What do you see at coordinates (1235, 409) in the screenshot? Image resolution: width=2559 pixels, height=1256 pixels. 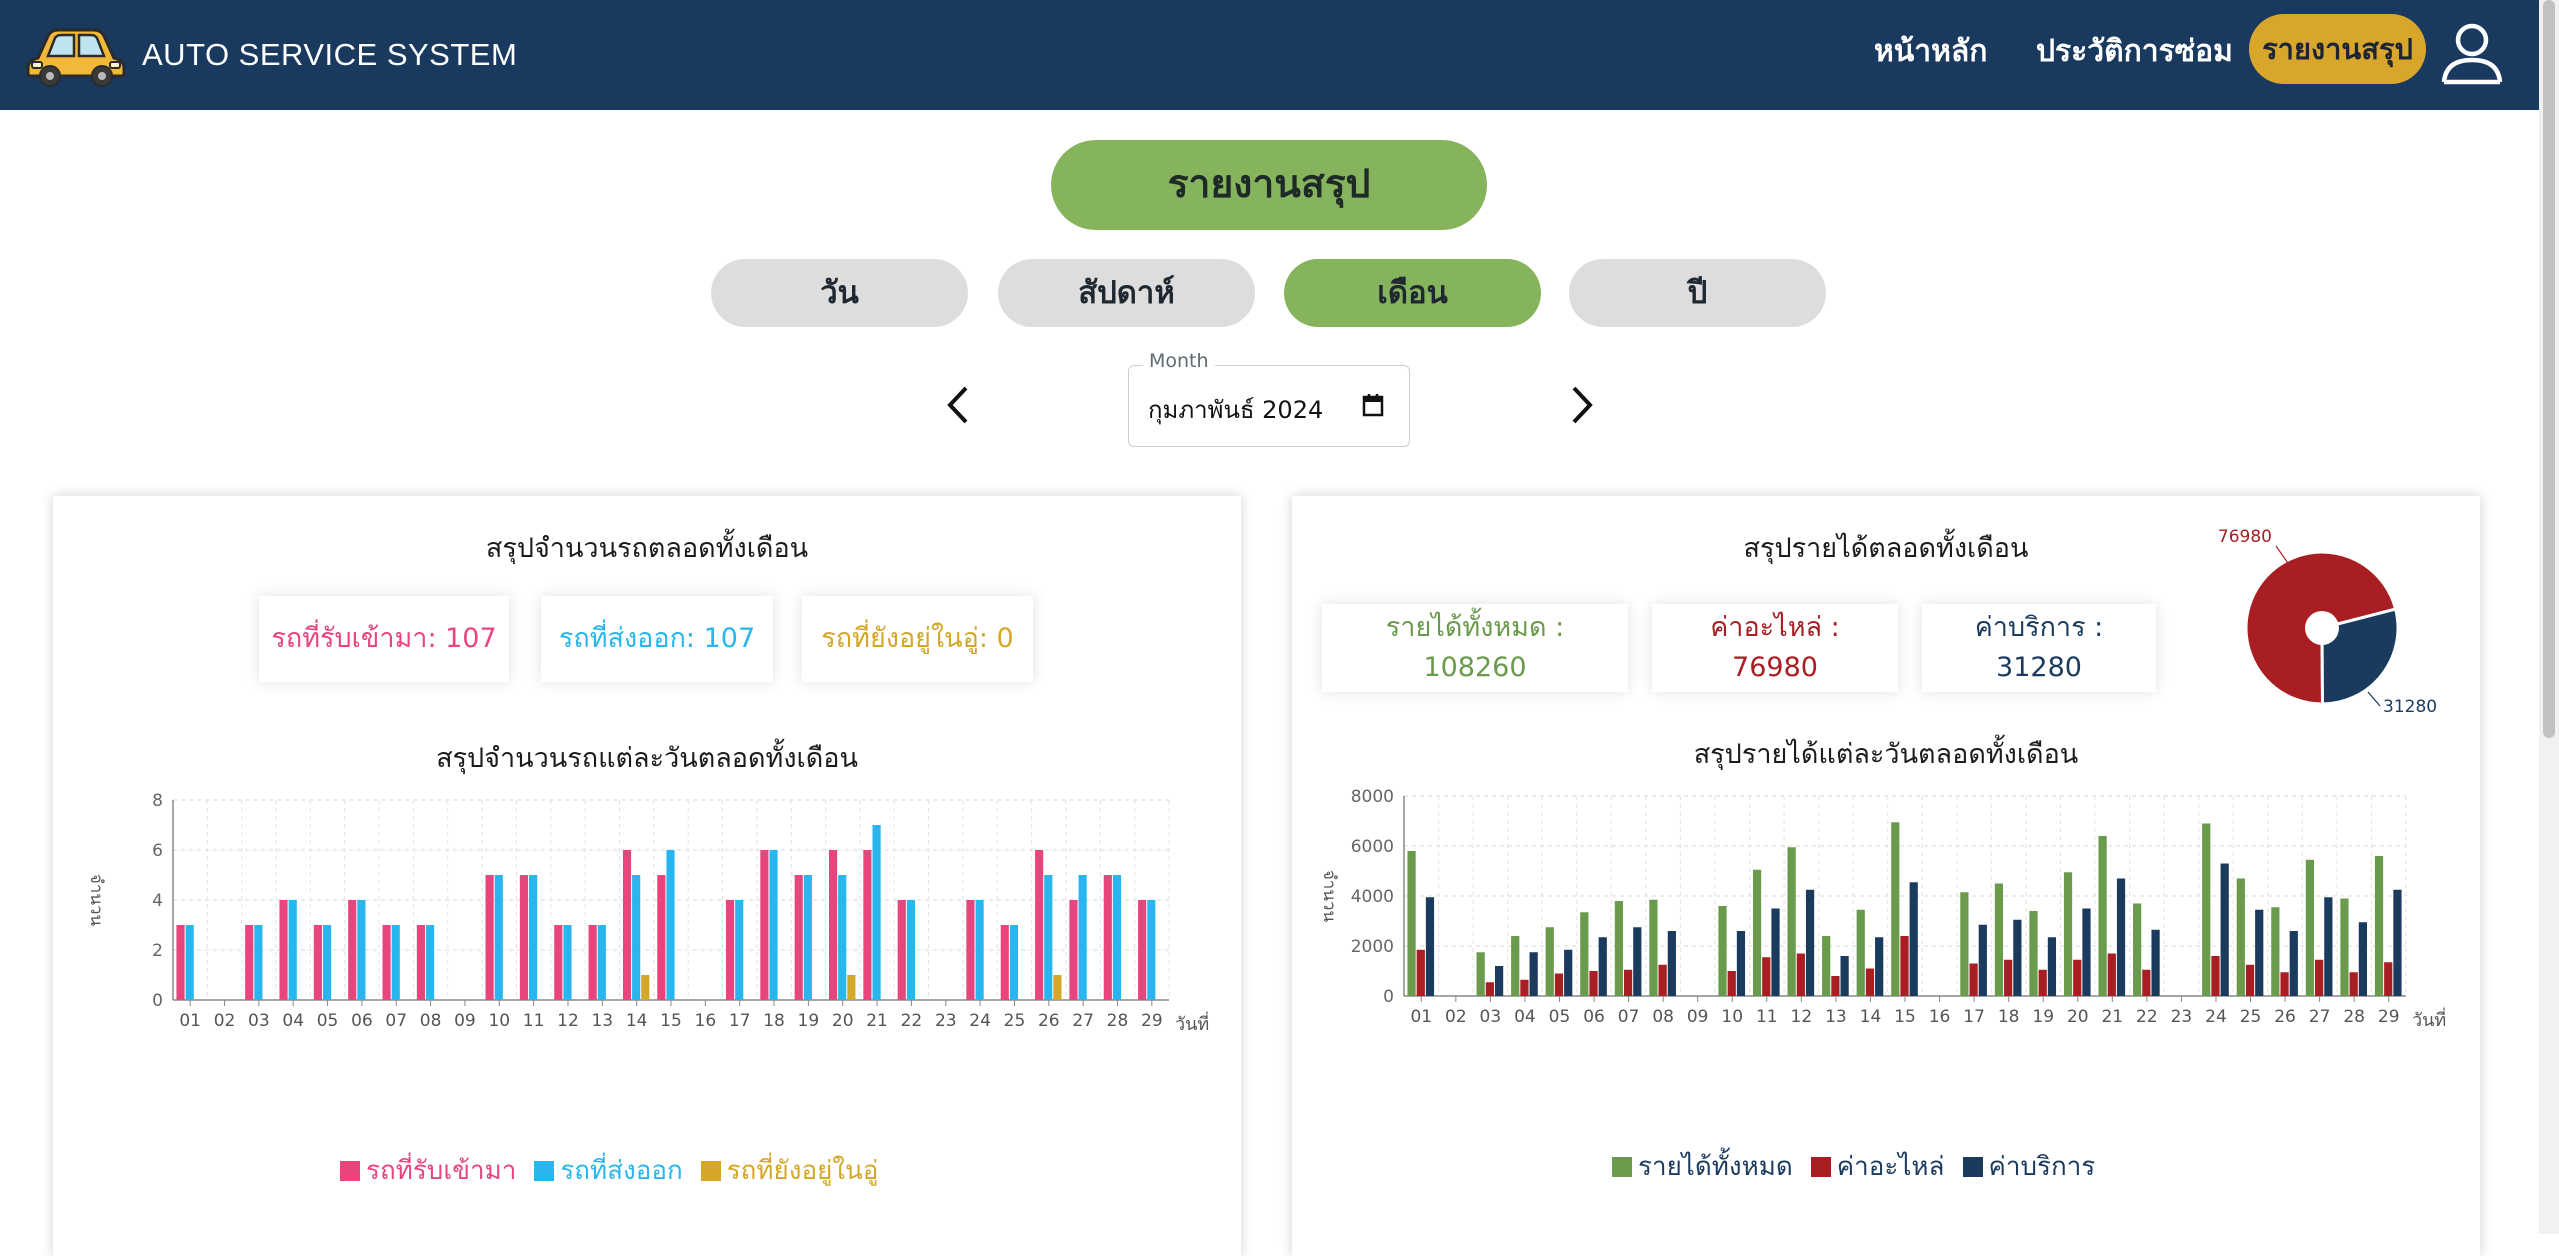 I see `month-input-value: กุมภาพันธ์ 2024` at bounding box center [1235, 409].